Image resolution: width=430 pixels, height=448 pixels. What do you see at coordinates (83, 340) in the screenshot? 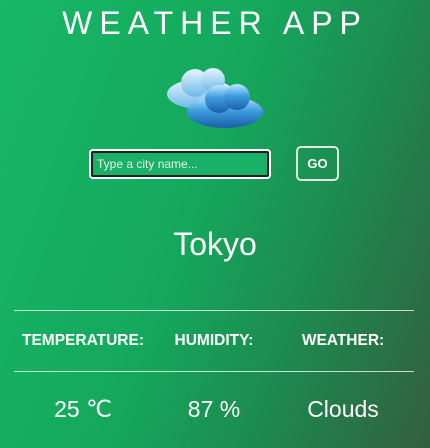
I see `temperature-header: TEMPERATURE:` at bounding box center [83, 340].